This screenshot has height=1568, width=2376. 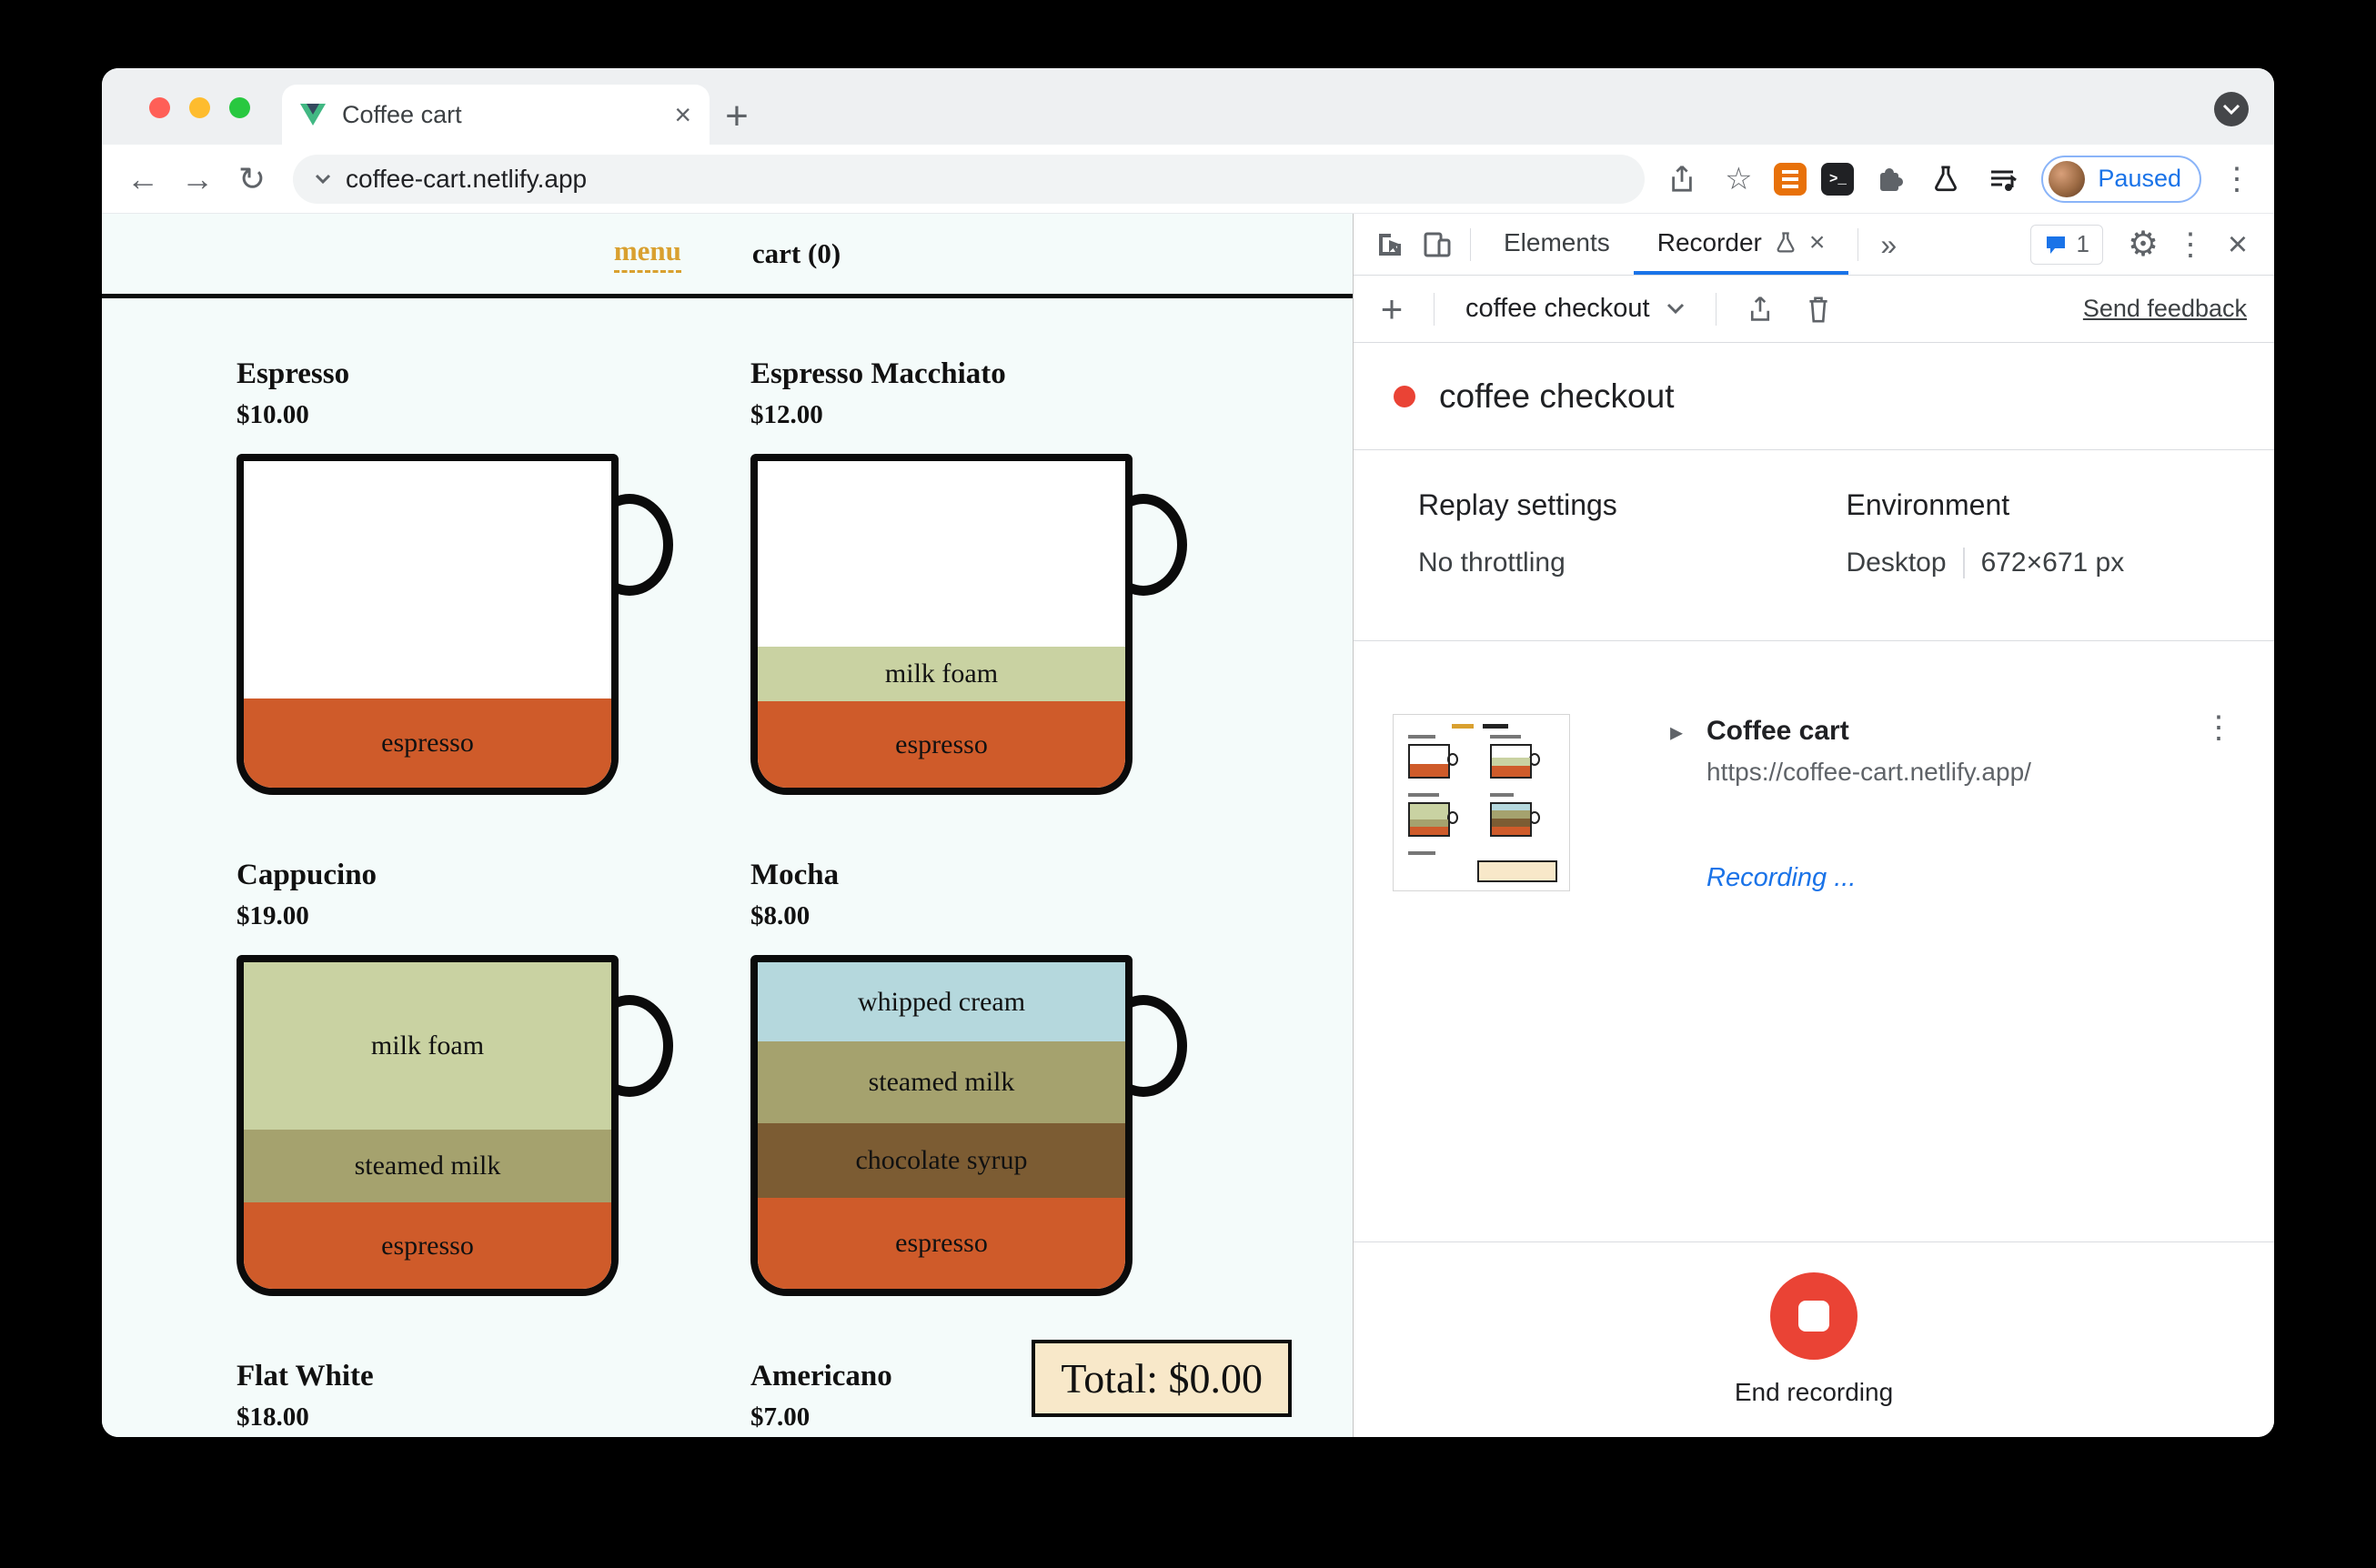 What do you see at coordinates (795, 875) in the screenshot?
I see `product-name: Mocha` at bounding box center [795, 875].